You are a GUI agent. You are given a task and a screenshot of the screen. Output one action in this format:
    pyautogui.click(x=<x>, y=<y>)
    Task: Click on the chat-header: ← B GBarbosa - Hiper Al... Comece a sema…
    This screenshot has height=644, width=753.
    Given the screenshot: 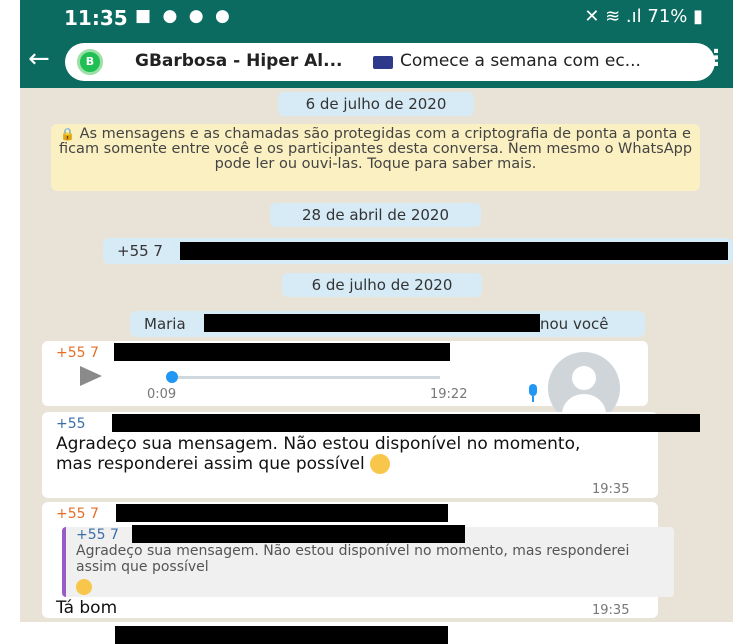 What is the action you would take?
    pyautogui.click(x=376, y=61)
    